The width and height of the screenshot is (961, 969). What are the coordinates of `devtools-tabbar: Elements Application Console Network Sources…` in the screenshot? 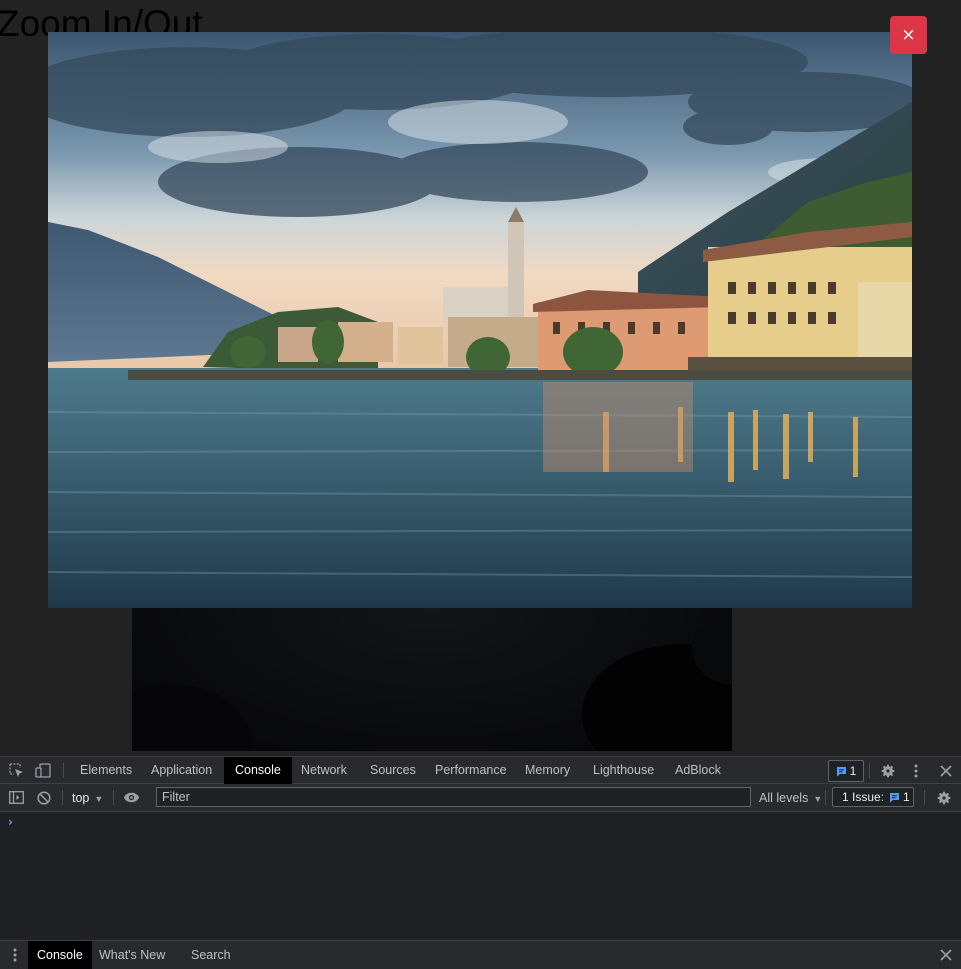 It's located at (480, 770).